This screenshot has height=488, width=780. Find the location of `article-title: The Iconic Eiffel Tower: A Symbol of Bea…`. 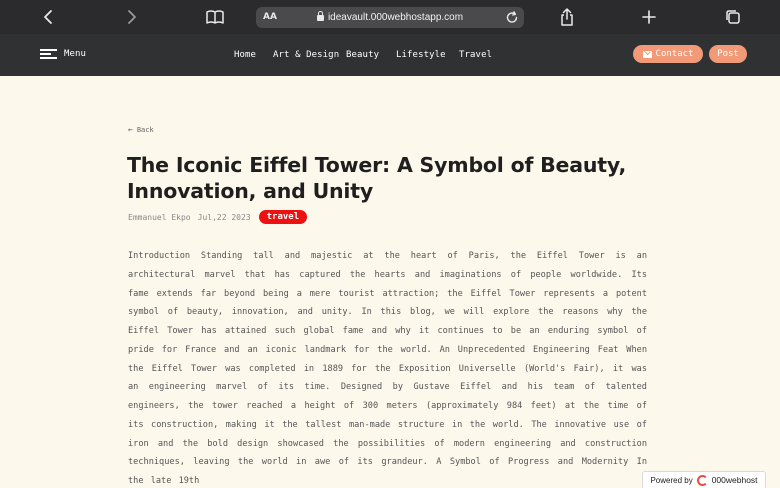

article-title: The Iconic Eiffel Tower: A Symbol of Bea… is located at coordinates (377, 178).